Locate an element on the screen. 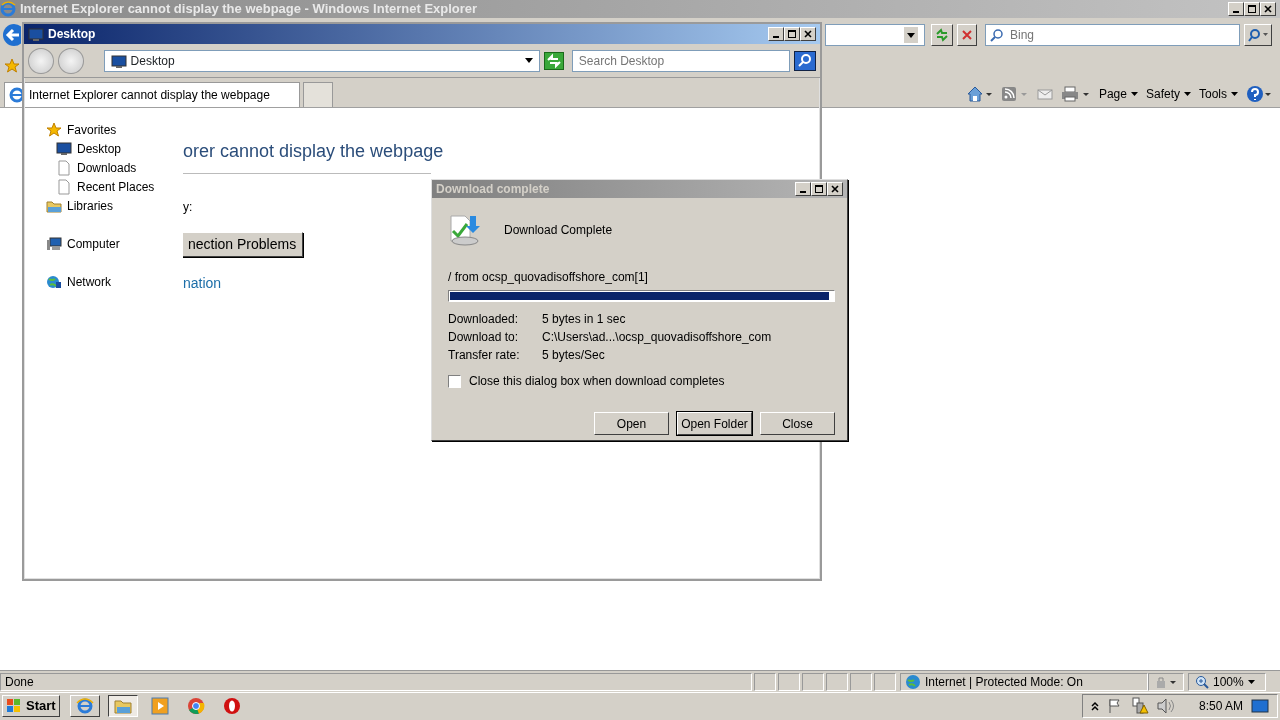 The image size is (1280, 720). refresh-button is located at coordinates (942, 35).